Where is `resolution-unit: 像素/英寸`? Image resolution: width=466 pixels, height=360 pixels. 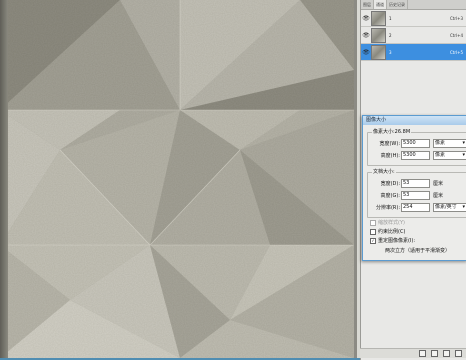 resolution-unit: 像素/英寸 is located at coordinates (446, 207).